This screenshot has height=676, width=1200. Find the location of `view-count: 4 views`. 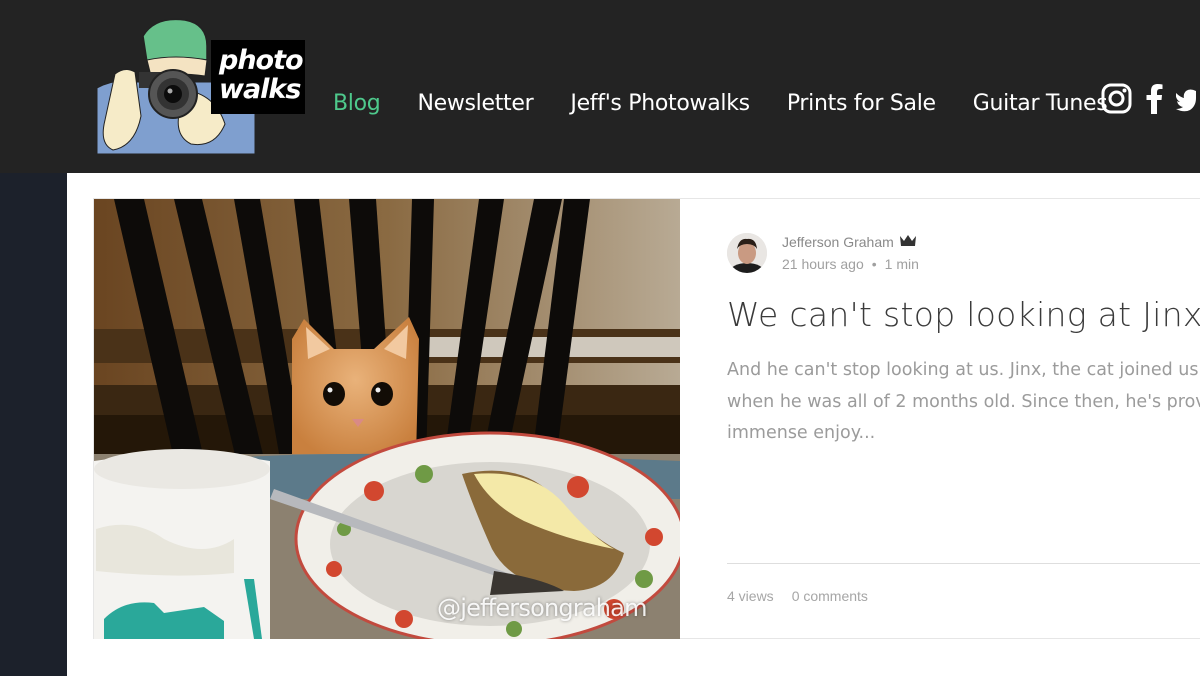

view-count: 4 views is located at coordinates (750, 596).